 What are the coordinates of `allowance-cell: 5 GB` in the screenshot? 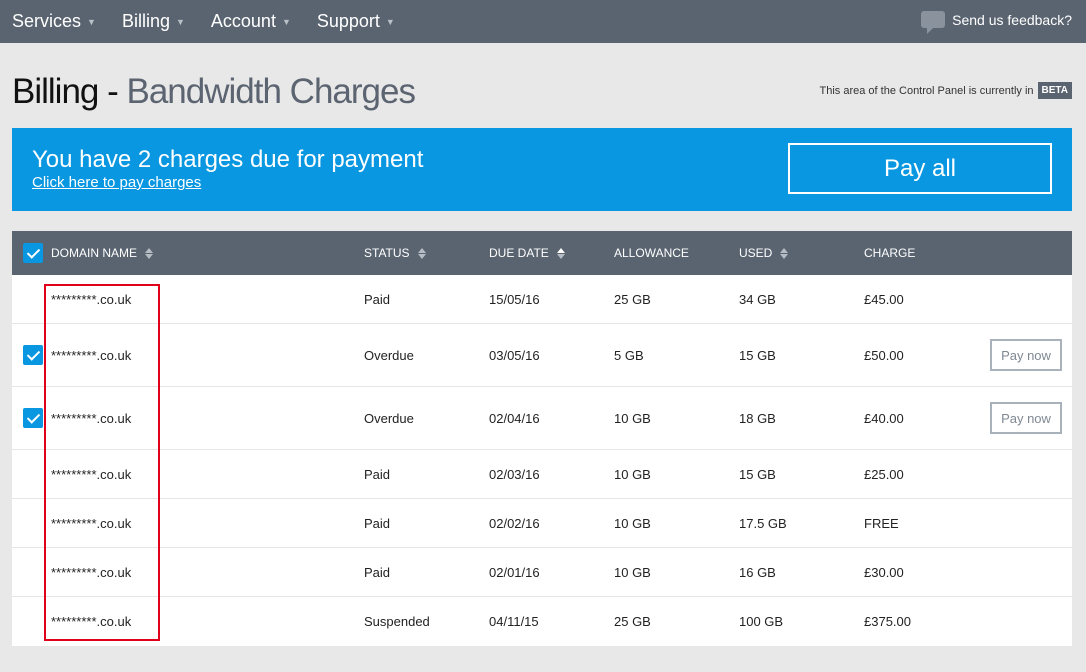 It's located at (629, 355).